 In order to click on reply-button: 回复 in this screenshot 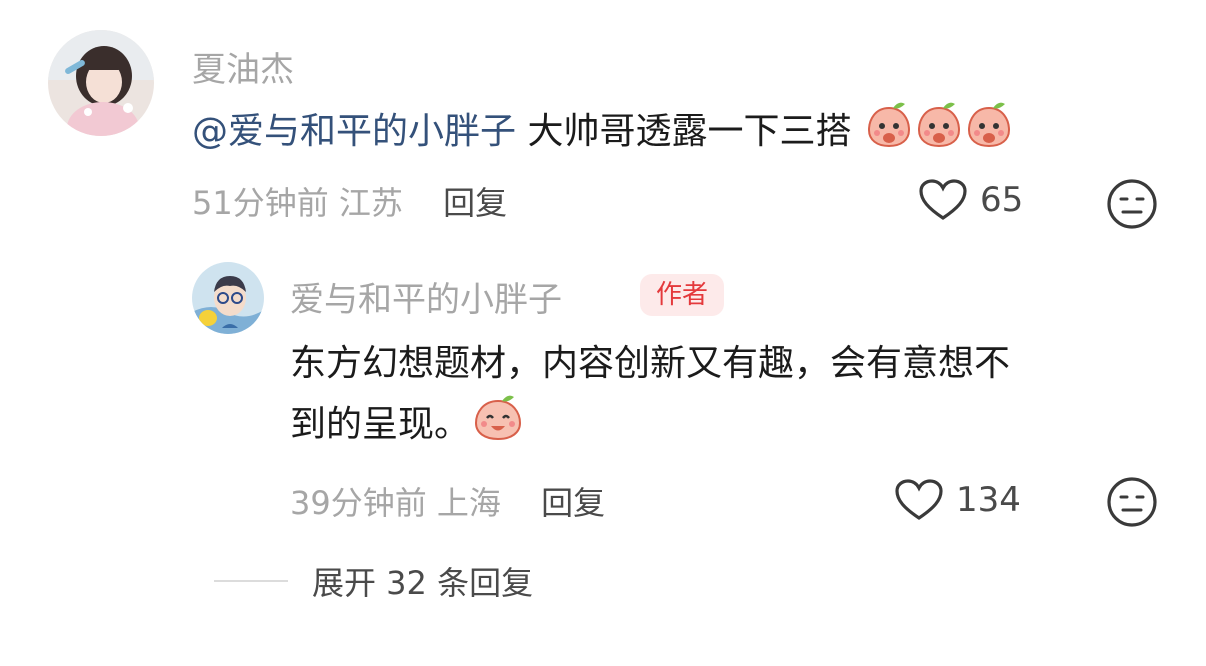, I will do `click(475, 203)`.